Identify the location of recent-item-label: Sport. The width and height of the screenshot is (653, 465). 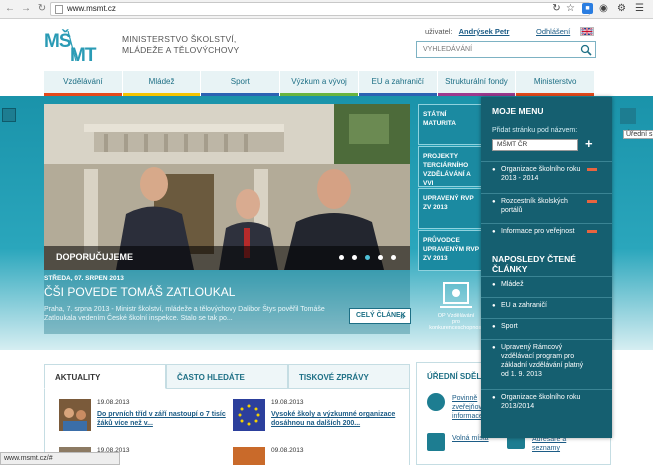
(545, 326).